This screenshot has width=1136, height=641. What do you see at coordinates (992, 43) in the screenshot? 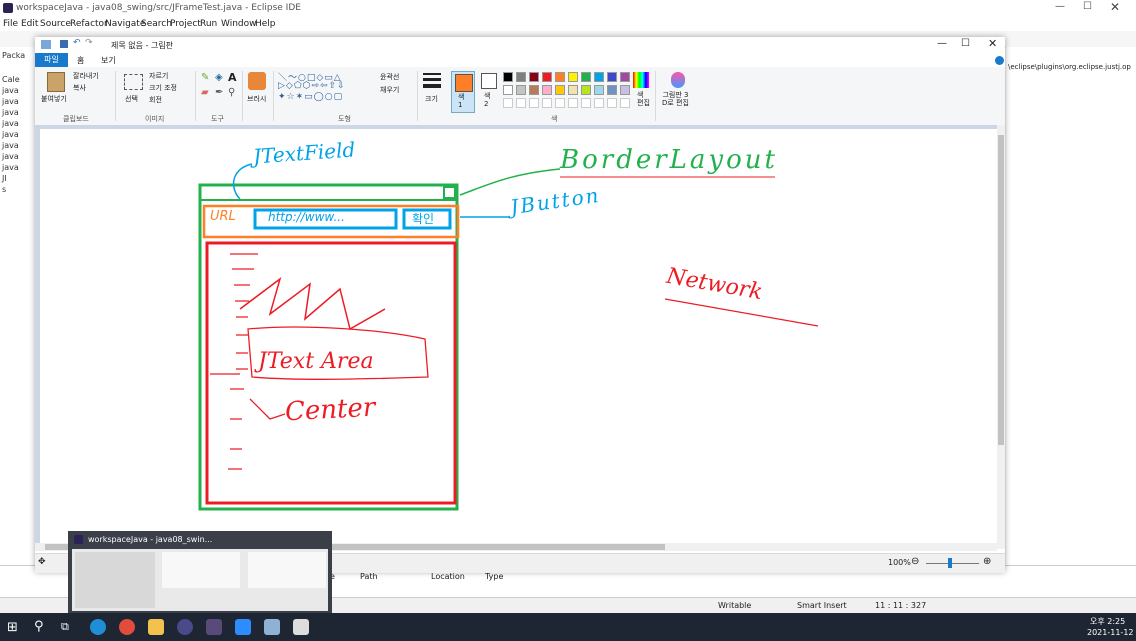
I see `paint-close-icon: ✕` at bounding box center [992, 43].